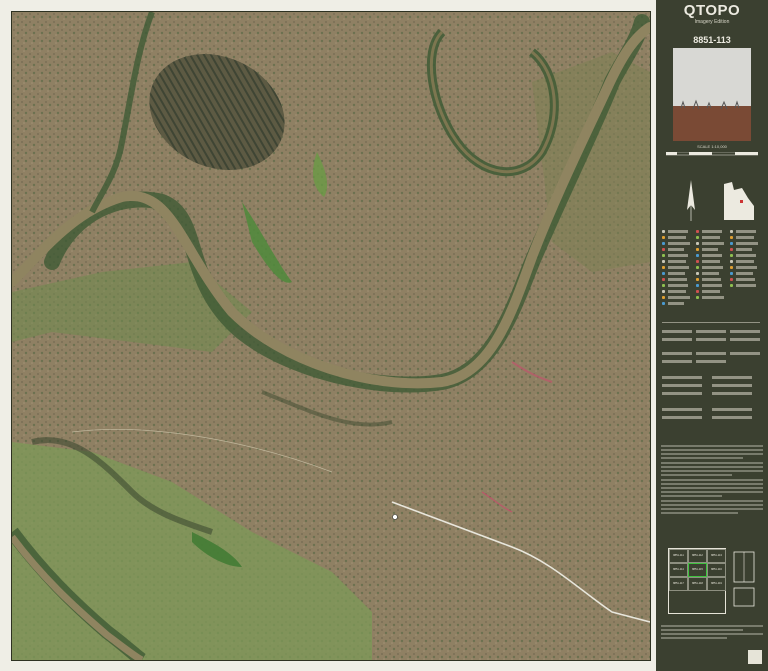 Image resolution: width=768 pixels, height=671 pixels. I want to click on logo-icon, so click(755, 657).